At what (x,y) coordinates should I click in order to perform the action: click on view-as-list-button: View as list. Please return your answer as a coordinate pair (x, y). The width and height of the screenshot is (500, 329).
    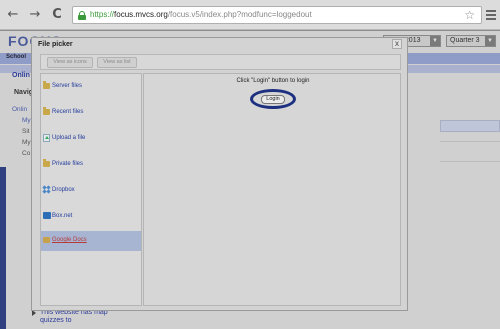
    Looking at the image, I should click on (117, 62).